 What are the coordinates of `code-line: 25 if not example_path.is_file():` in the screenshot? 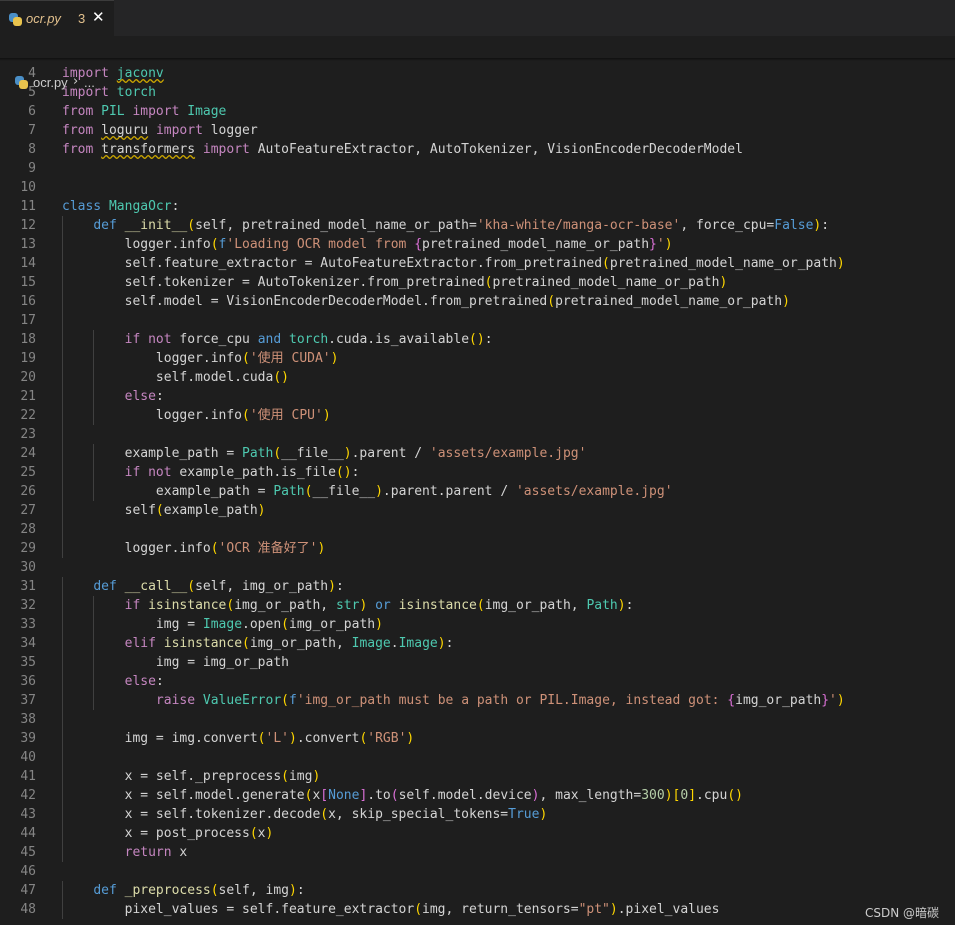 It's located at (477, 472).